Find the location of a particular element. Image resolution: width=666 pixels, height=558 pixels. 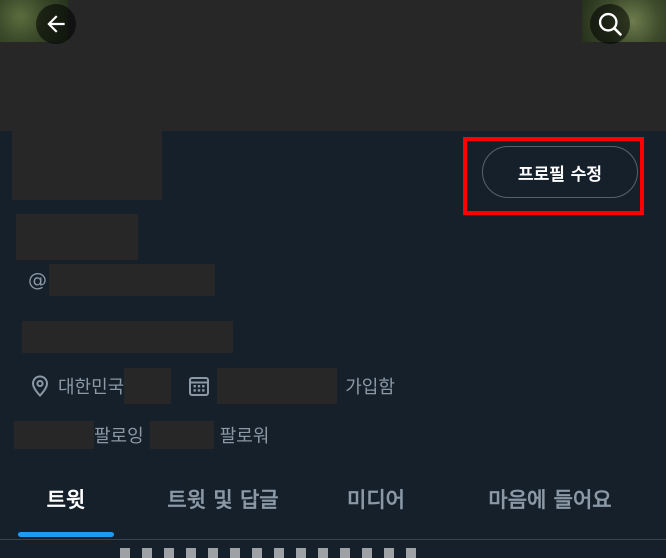

back-button is located at coordinates (56, 24).